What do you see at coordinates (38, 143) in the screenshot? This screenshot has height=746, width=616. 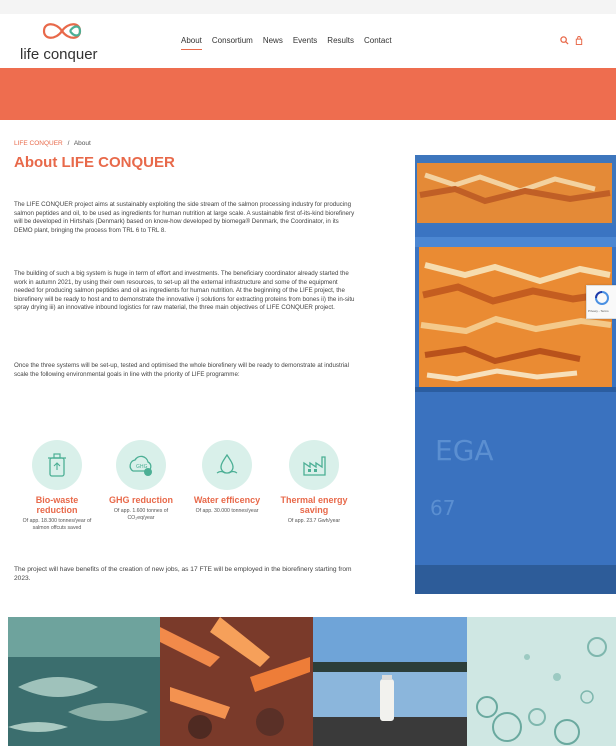 I see `breadcrumb-home: LIFE CONQUER` at bounding box center [38, 143].